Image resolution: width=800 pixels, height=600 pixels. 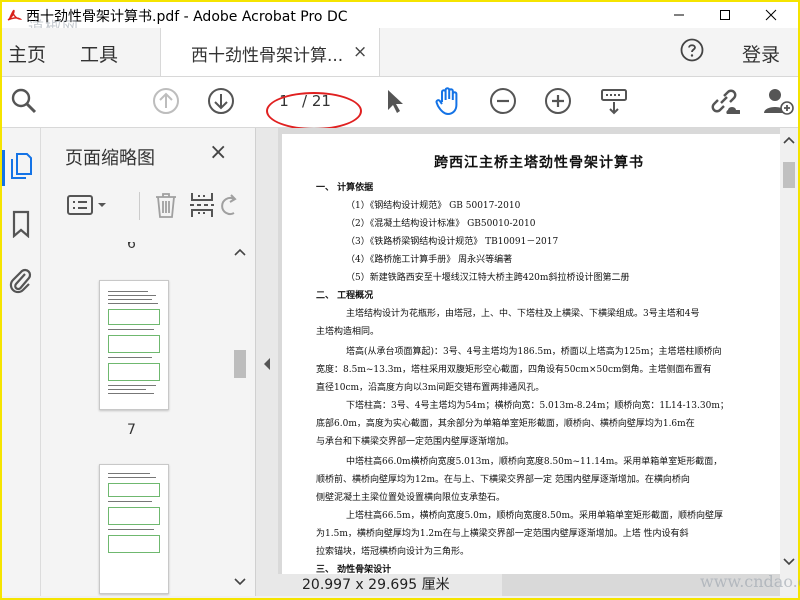 I want to click on rotate-page-button, so click(x=228, y=205).